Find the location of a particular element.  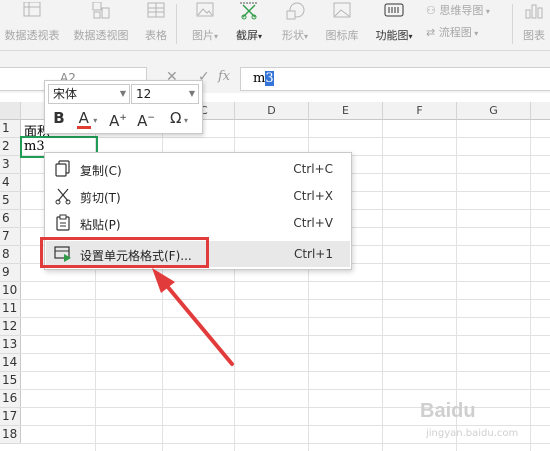

watermark: Baidu jingyan.baidu.com is located at coordinates (485, 424).